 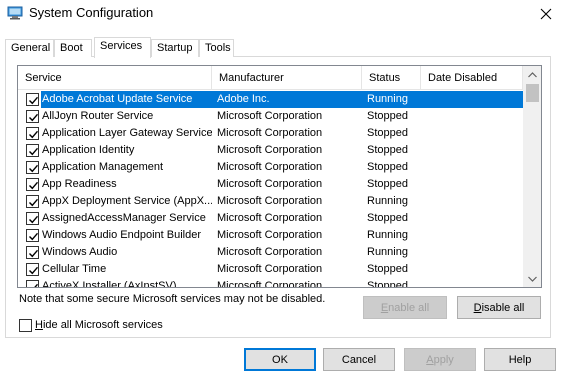 What do you see at coordinates (79, 184) in the screenshot?
I see `service-name: App Readiness` at bounding box center [79, 184].